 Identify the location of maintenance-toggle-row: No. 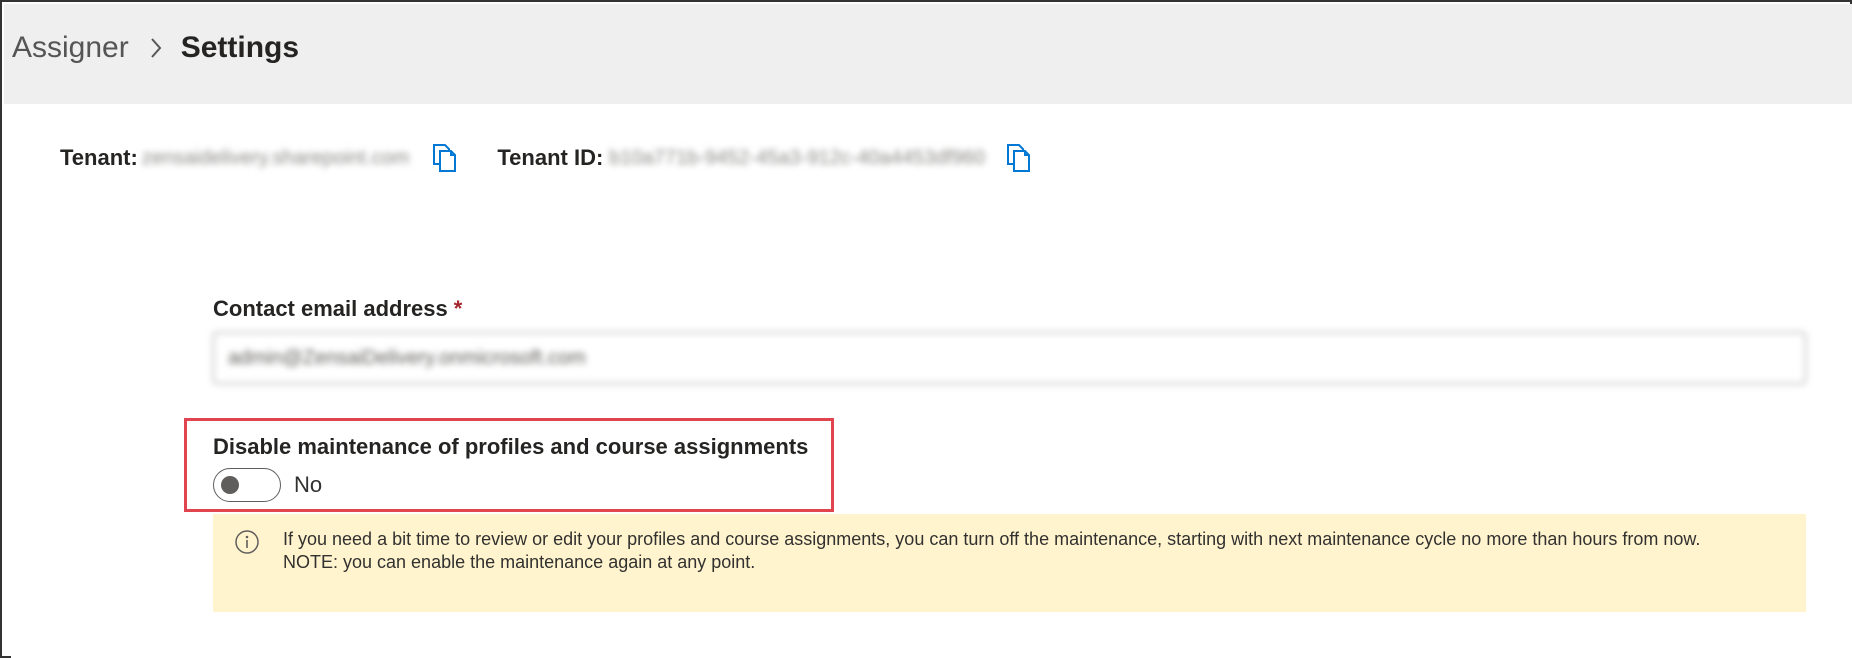
(267, 485).